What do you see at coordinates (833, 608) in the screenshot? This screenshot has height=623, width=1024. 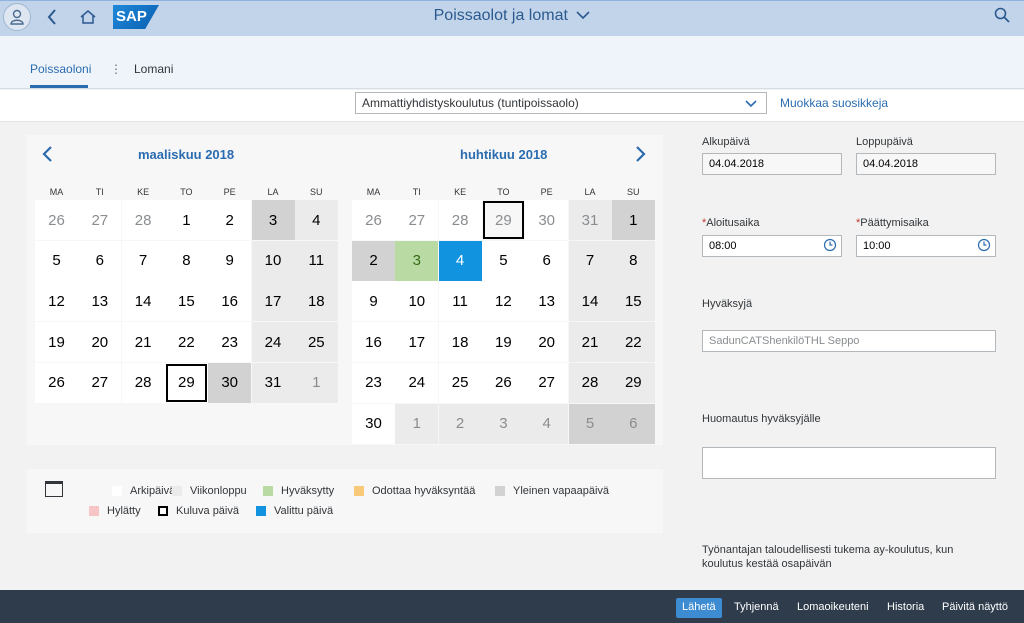 I see `leave-entitlement-button: Lomaoikeuteni` at bounding box center [833, 608].